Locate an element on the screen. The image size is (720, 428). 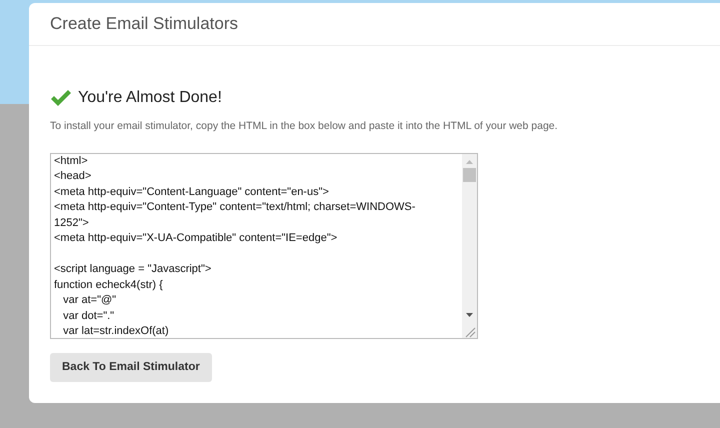
back-button: Back To Email Stimulator is located at coordinates (131, 367).